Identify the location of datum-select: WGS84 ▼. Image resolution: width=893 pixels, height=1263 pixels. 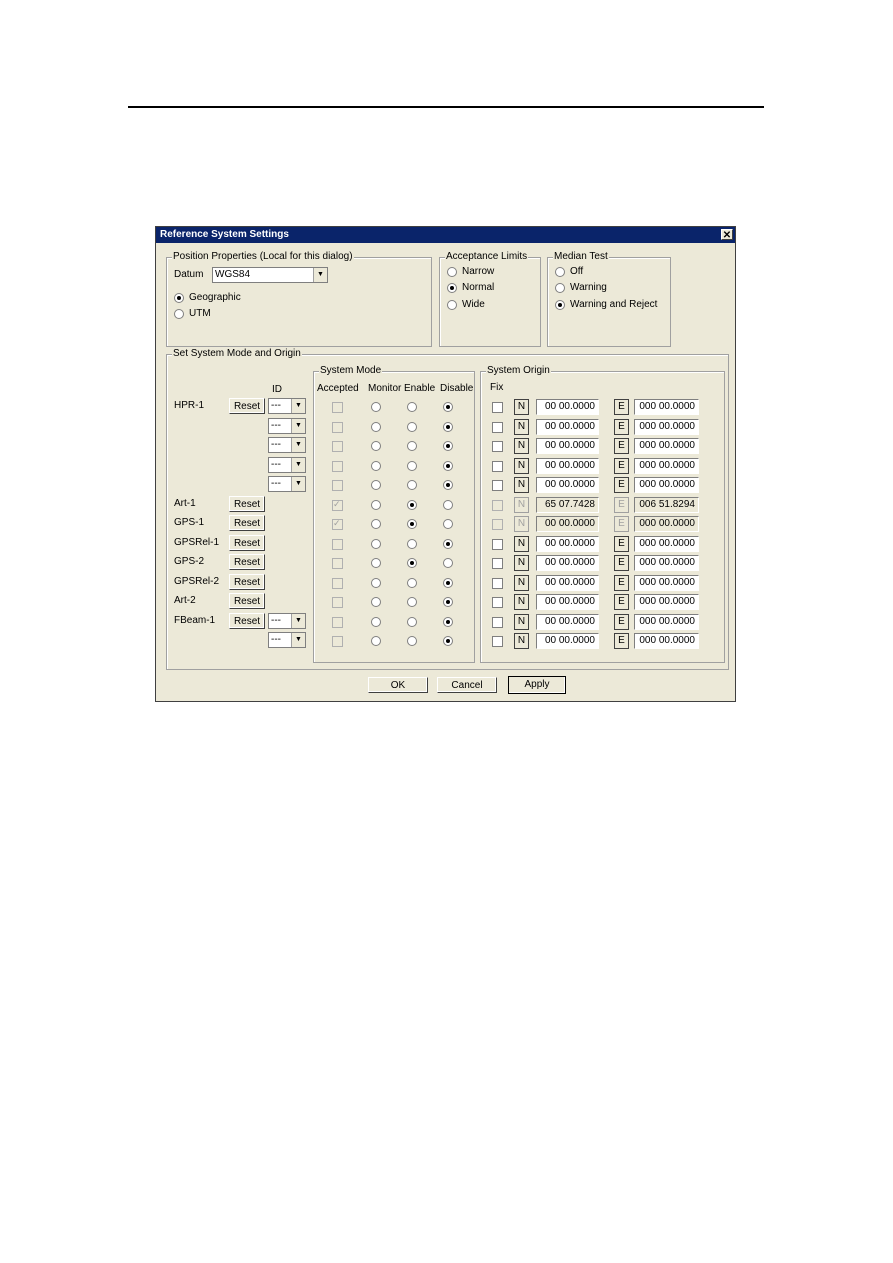
(270, 275).